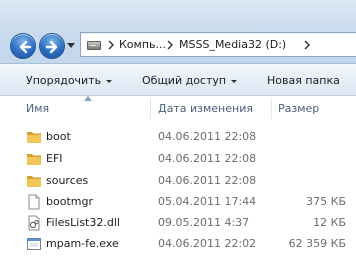 The image size is (356, 263). I want to click on address-bar: Компь... MSSS_Media32 (D:), so click(218, 44).